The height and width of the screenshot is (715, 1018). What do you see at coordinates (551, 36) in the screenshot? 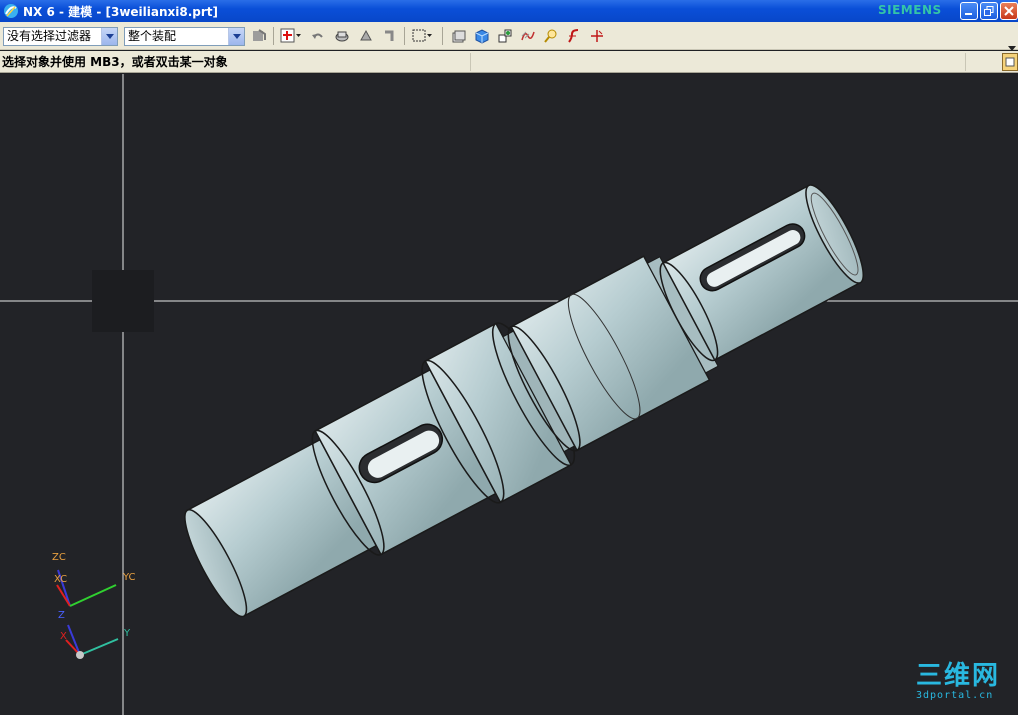
I see `inspect-icon` at bounding box center [551, 36].